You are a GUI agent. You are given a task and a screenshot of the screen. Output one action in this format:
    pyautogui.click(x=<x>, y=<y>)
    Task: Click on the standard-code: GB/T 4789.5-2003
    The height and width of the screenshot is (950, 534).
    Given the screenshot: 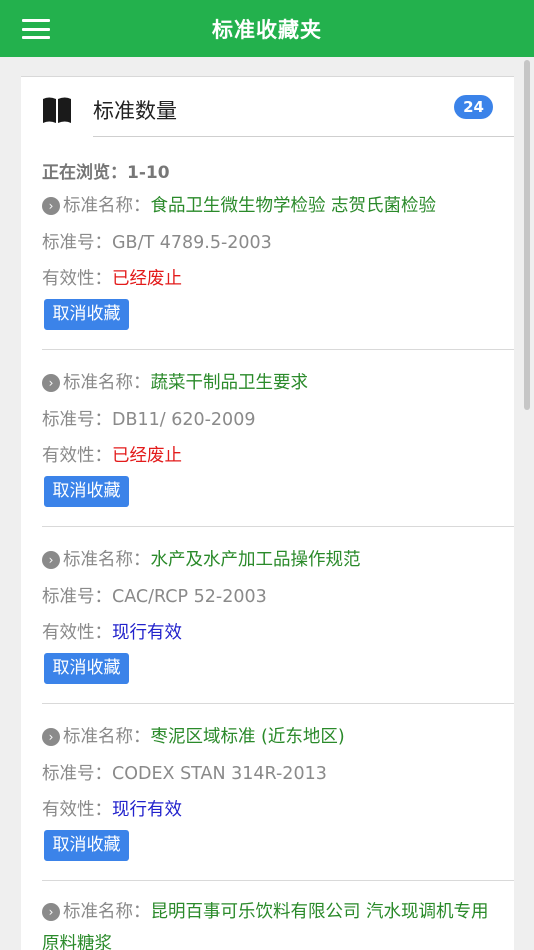 What is the action you would take?
    pyautogui.click(x=192, y=243)
    